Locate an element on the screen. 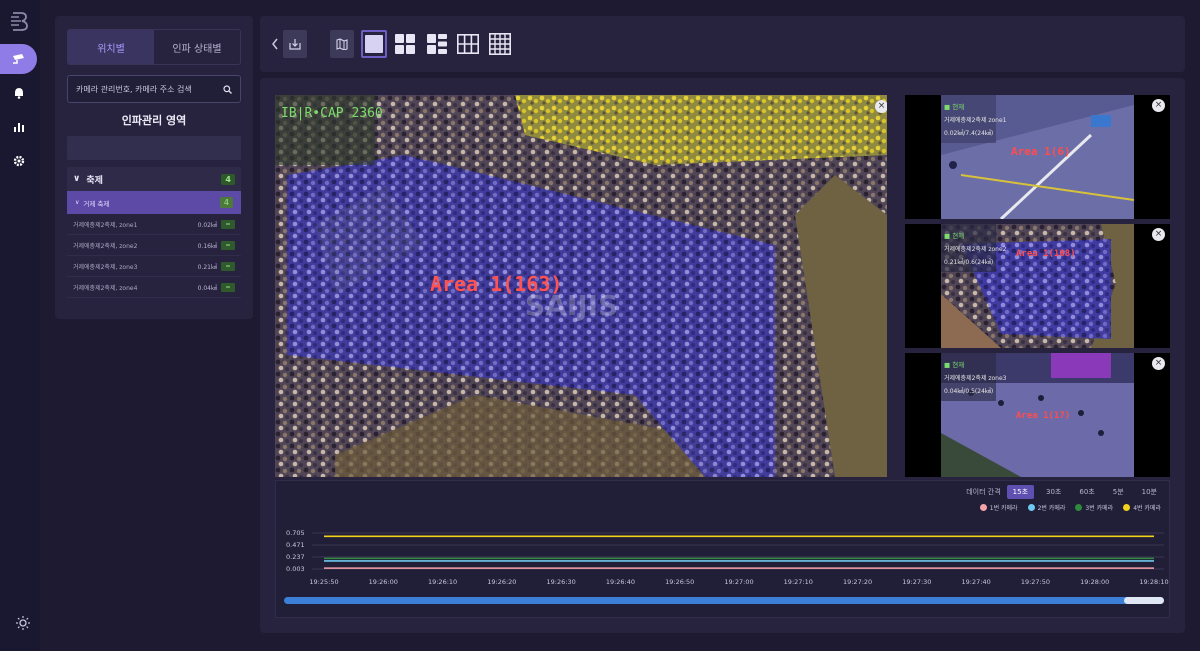 This screenshot has width=1200, height=651. zone-area: 0.02㎢ is located at coordinates (207, 225).